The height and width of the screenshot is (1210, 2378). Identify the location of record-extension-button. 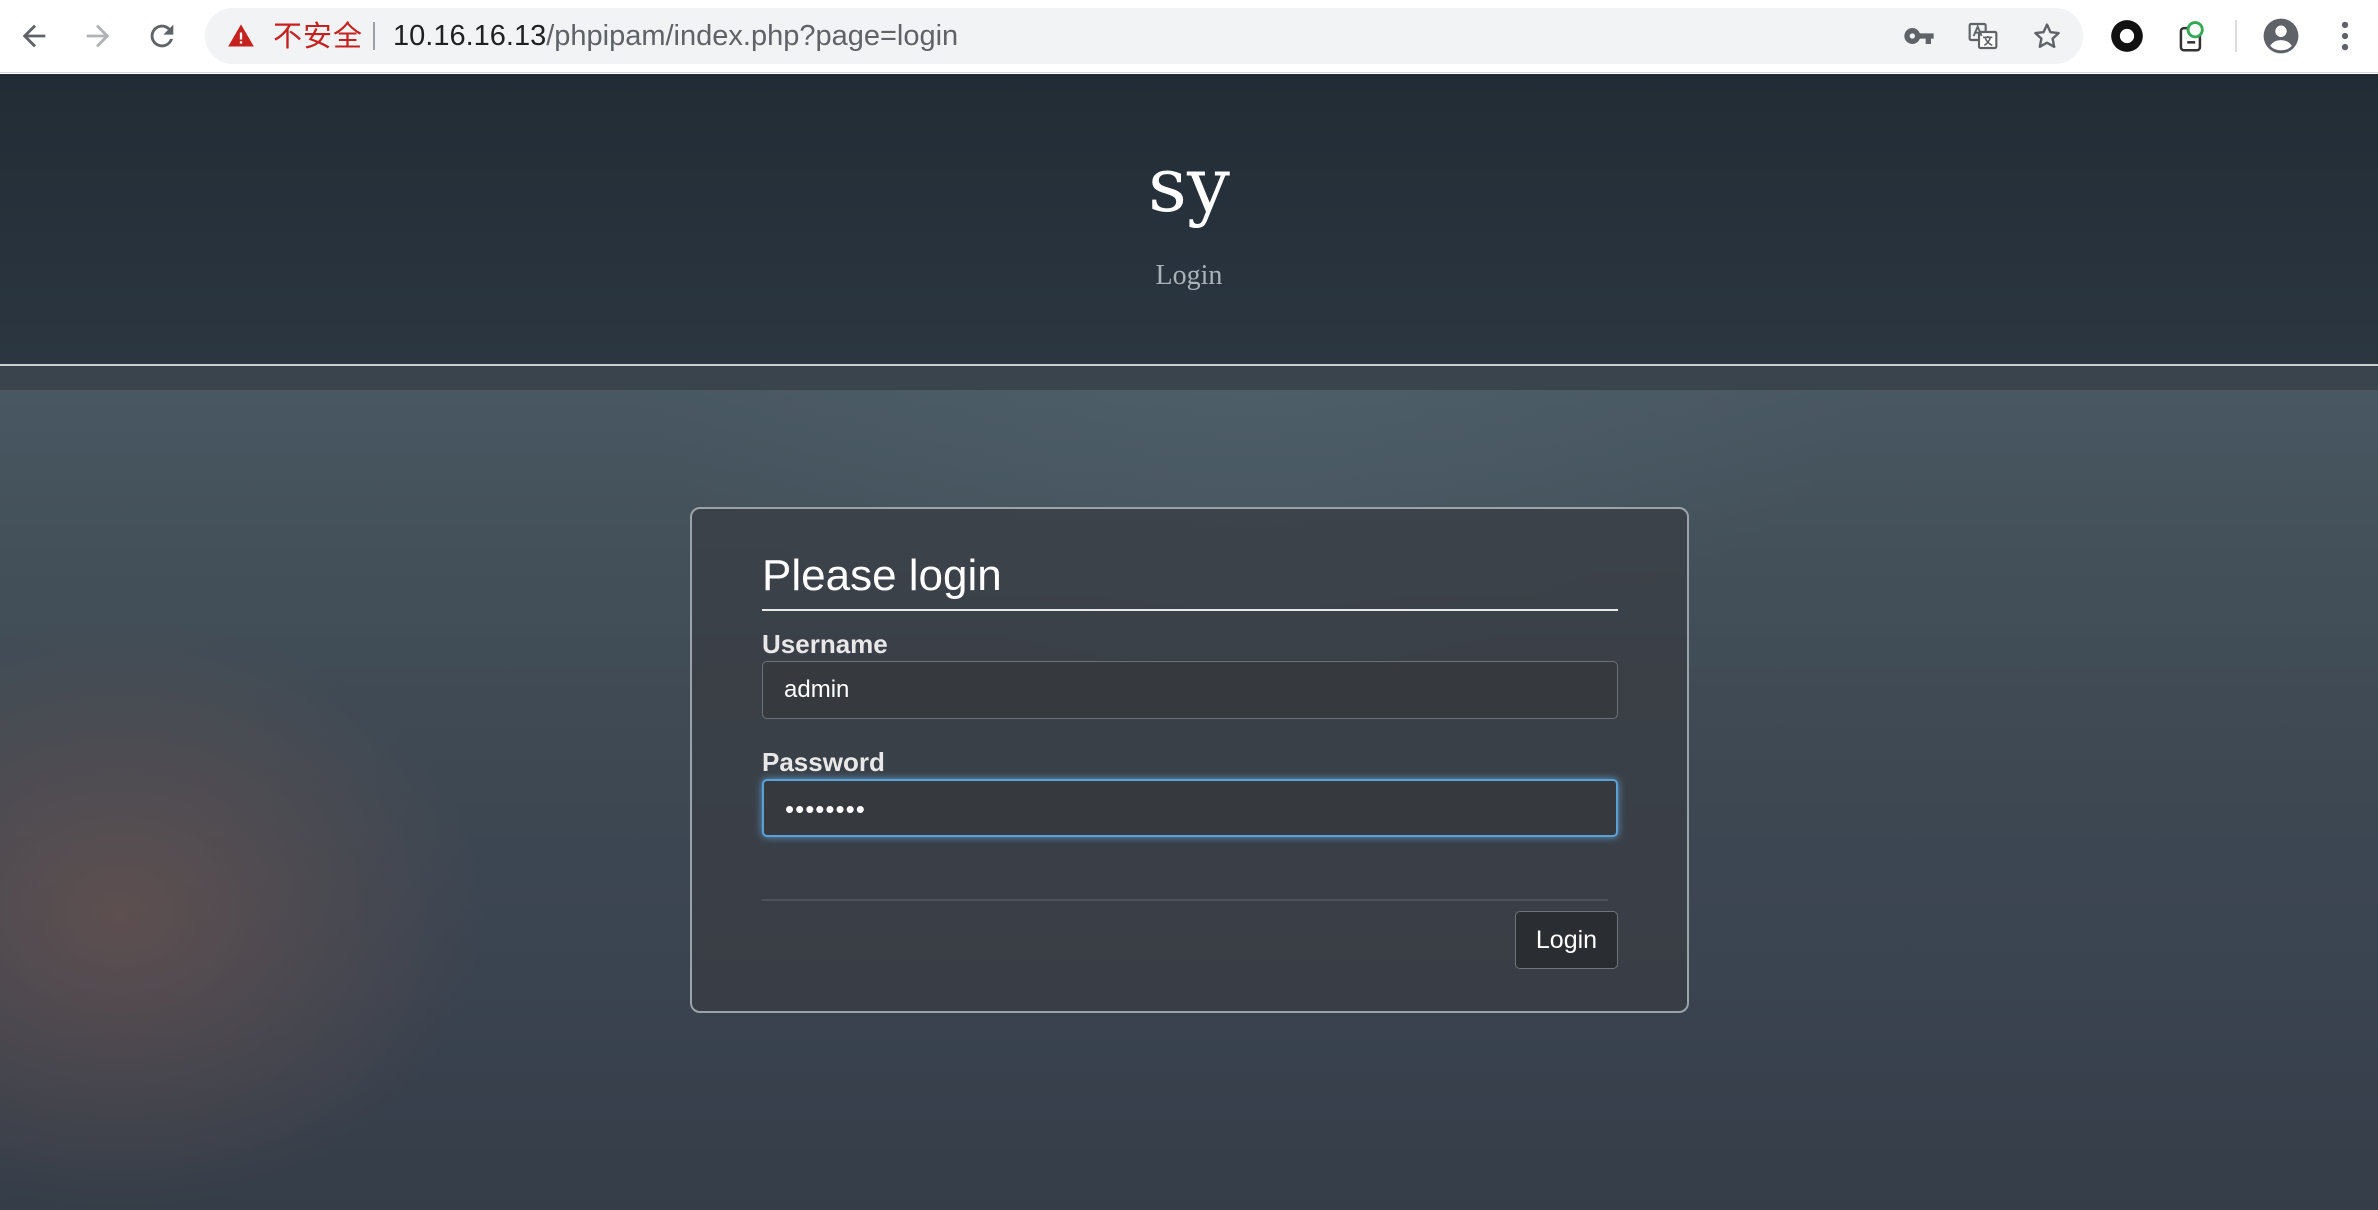
(2127, 36).